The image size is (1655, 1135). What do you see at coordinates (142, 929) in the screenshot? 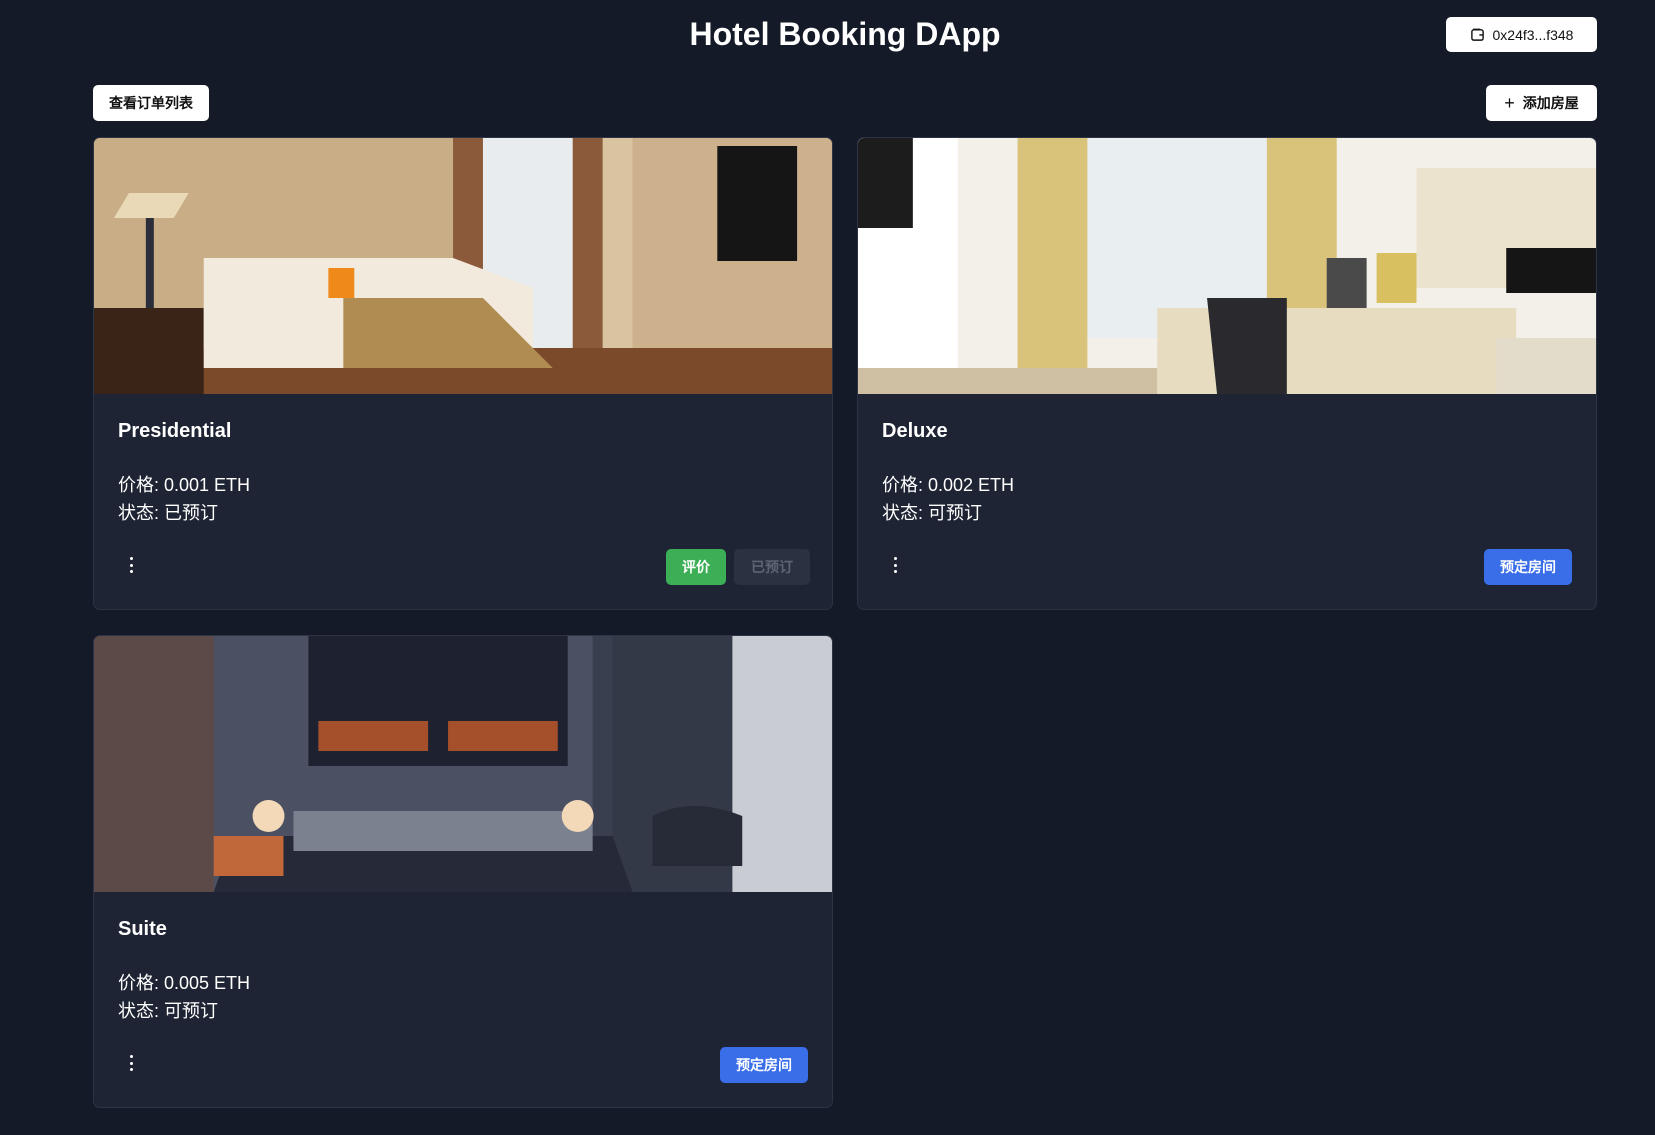
I see `room-name: Suite` at bounding box center [142, 929].